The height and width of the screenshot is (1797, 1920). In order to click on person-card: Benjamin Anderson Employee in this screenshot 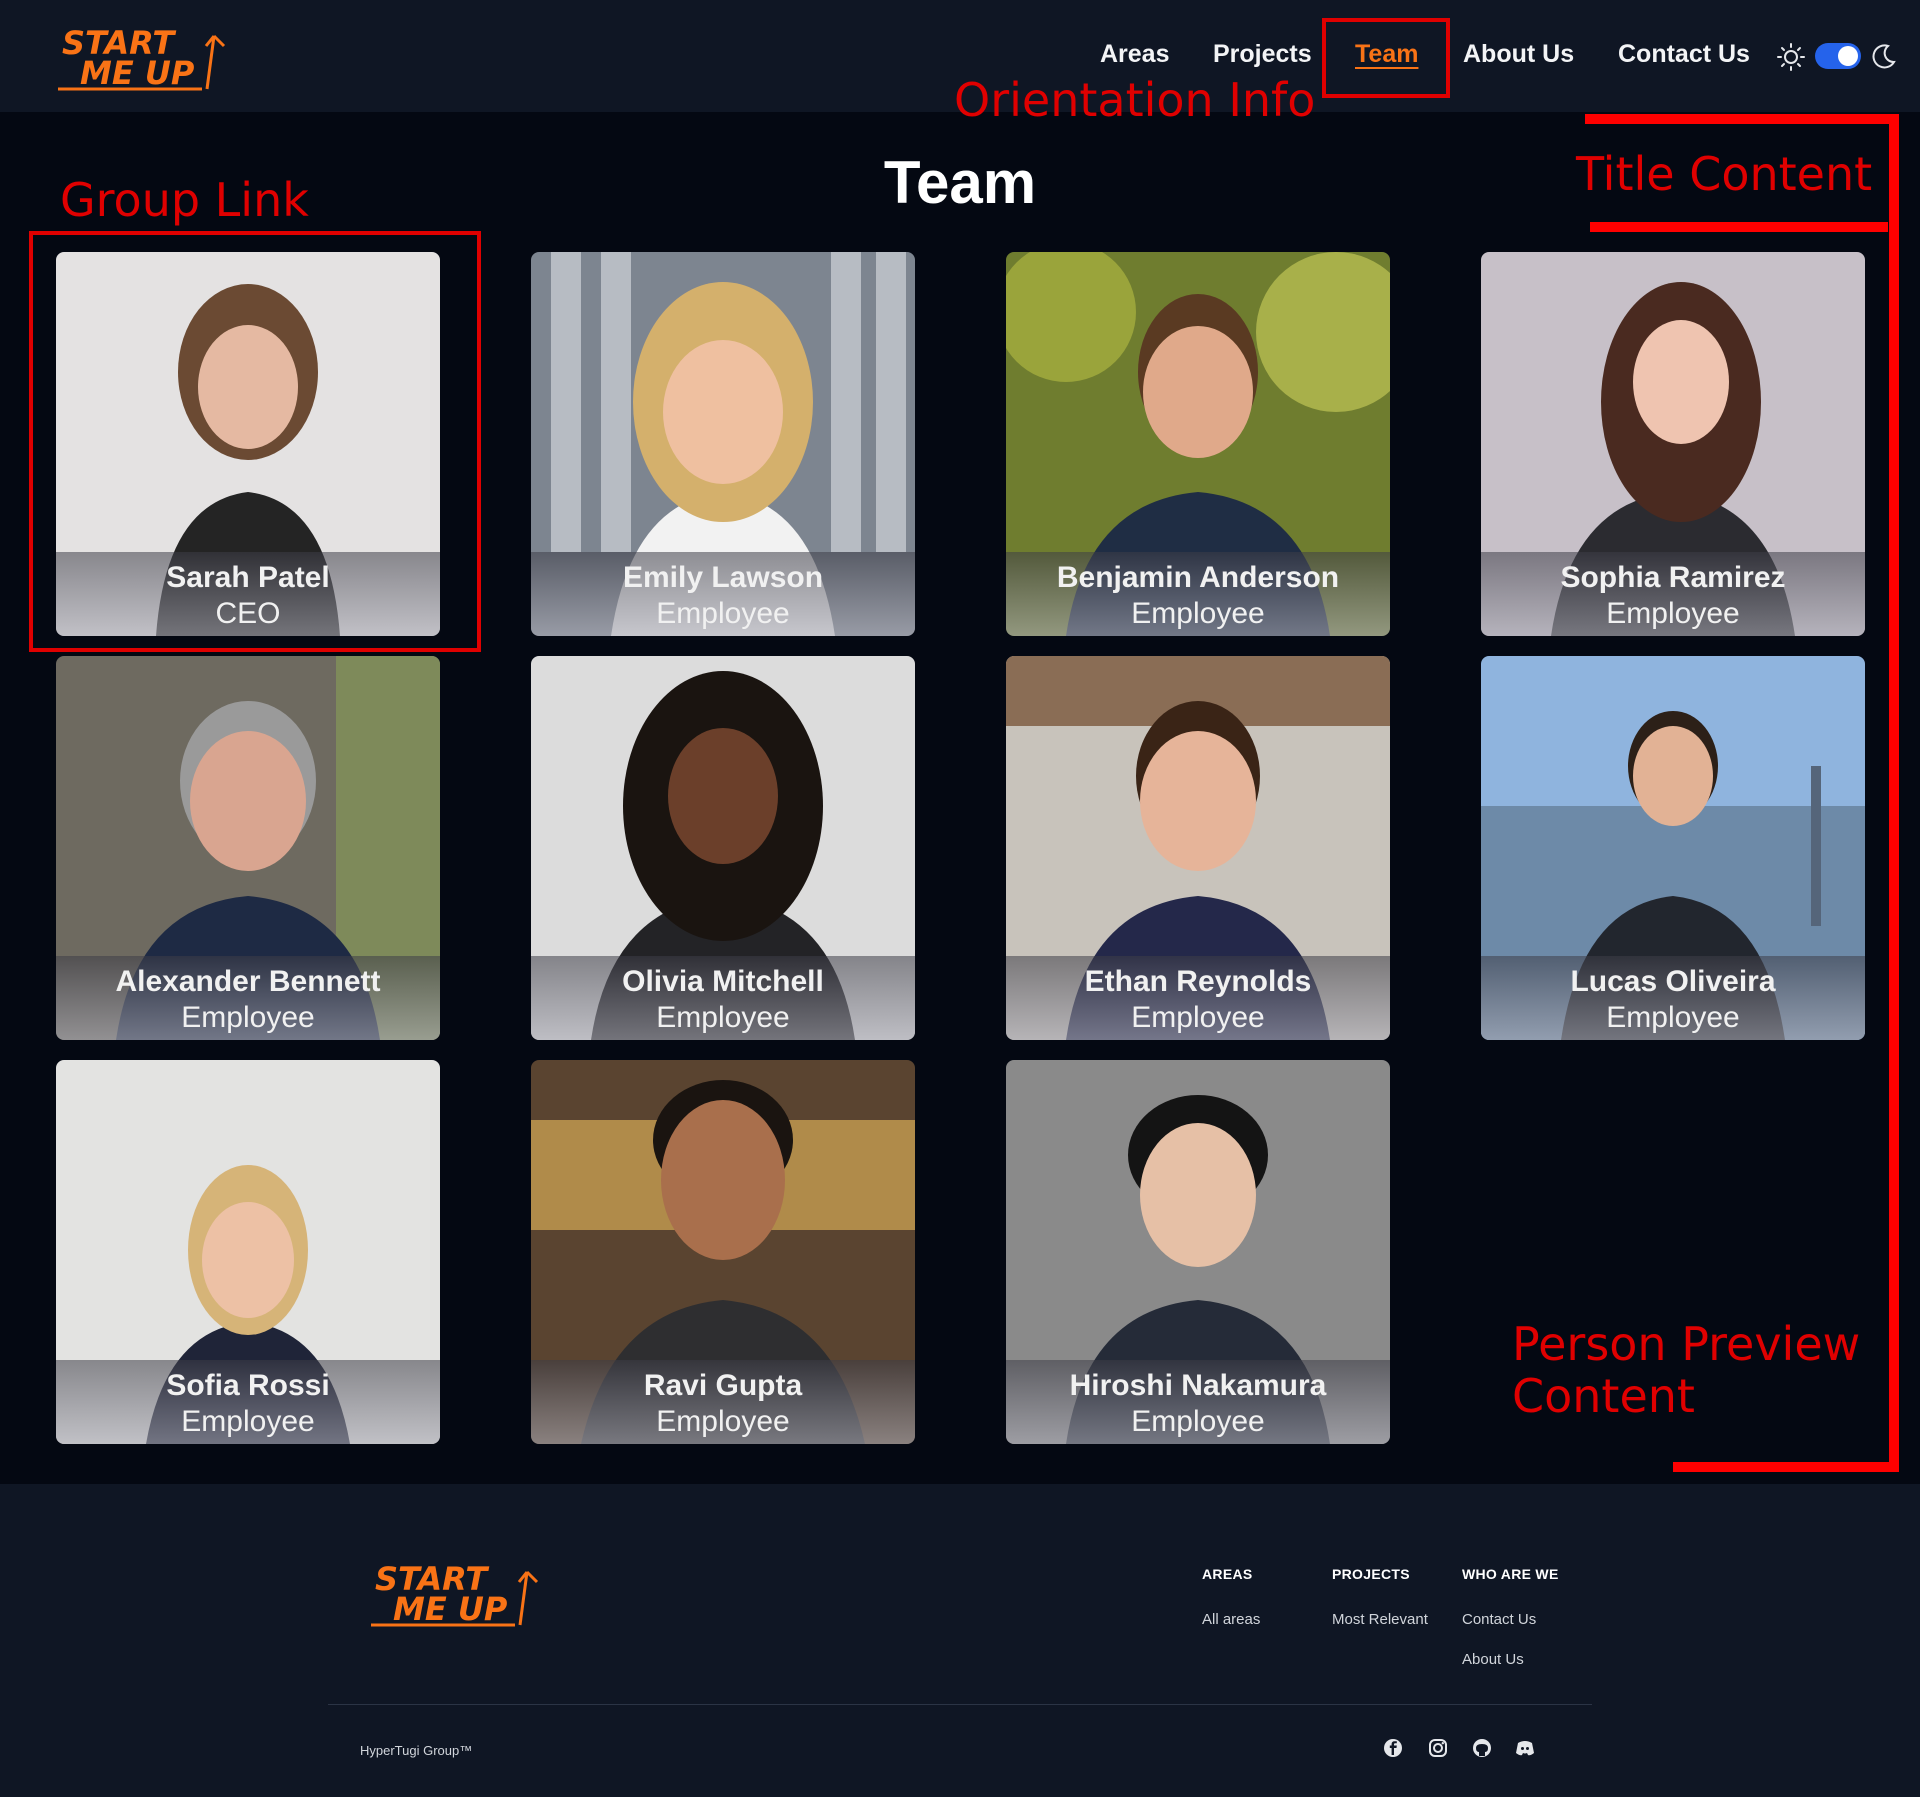, I will do `click(1198, 444)`.